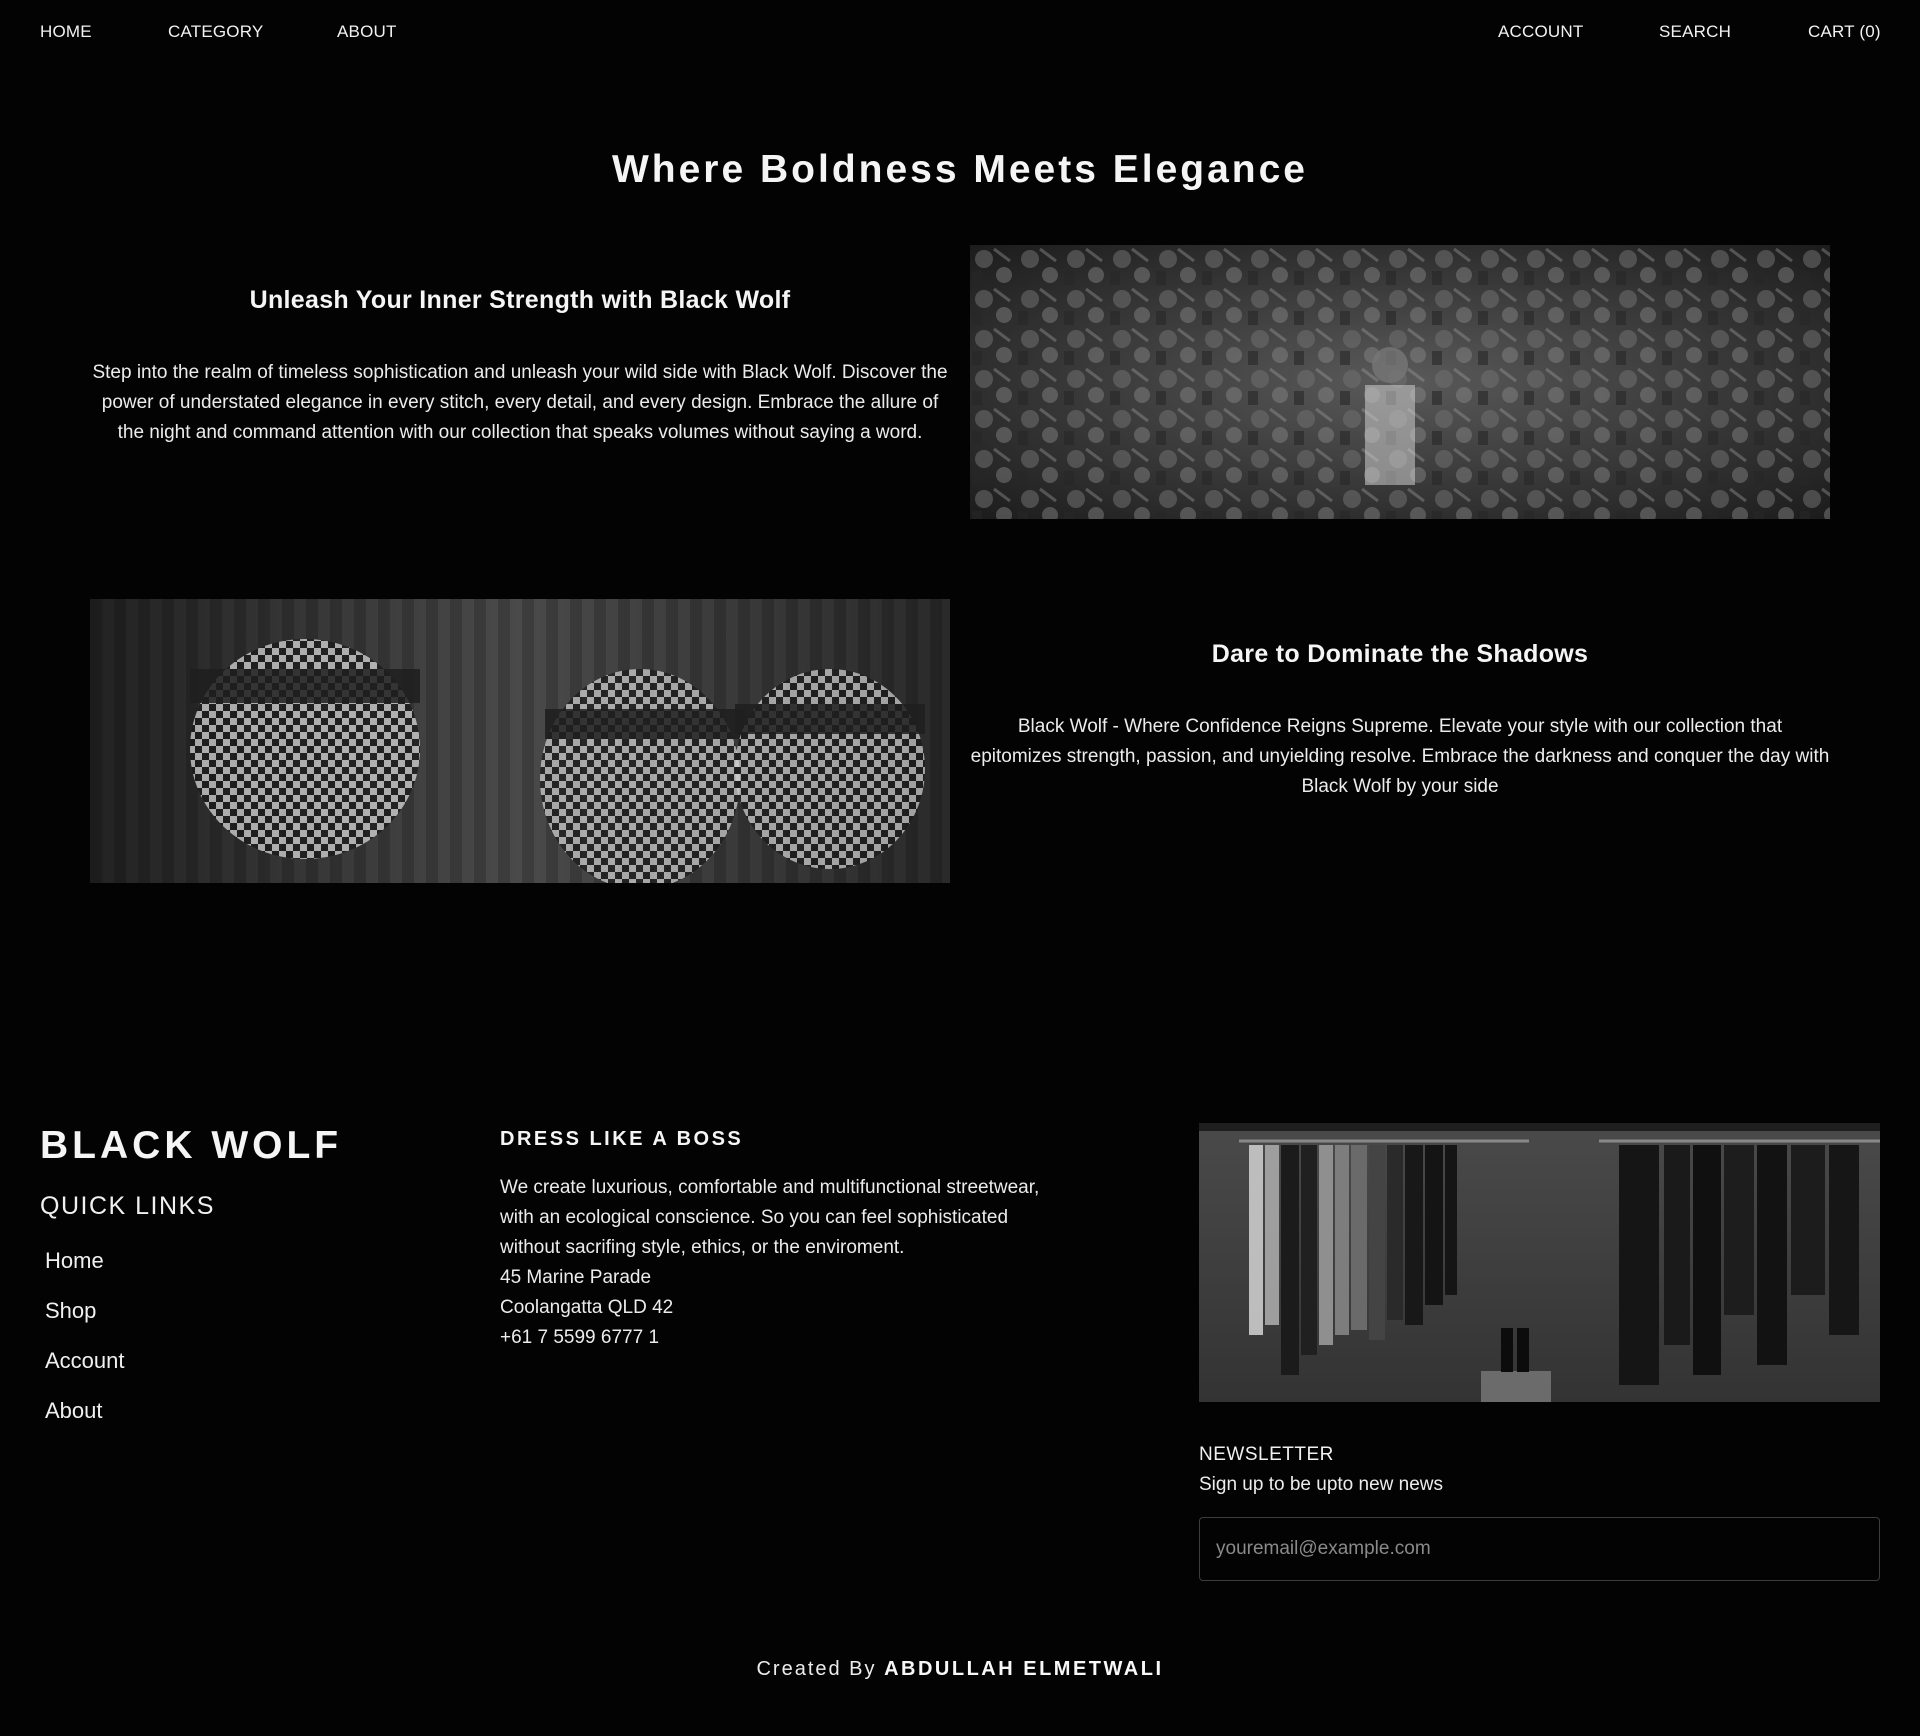 This screenshot has height=1736, width=1920. What do you see at coordinates (622, 1139) in the screenshot?
I see `footer-tagline: DRESS LIKE A BOSS` at bounding box center [622, 1139].